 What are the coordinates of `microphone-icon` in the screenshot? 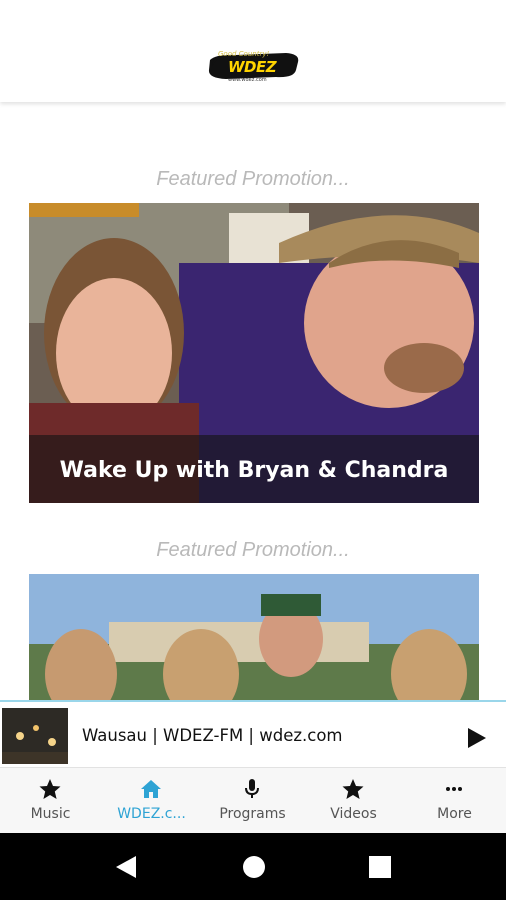 It's located at (252, 788).